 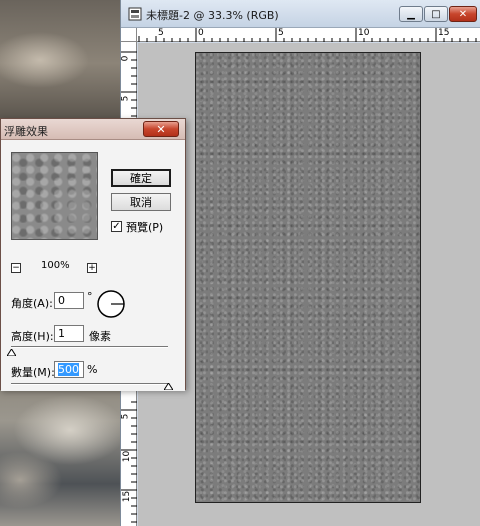 I want to click on amount-slider, so click(x=89, y=384).